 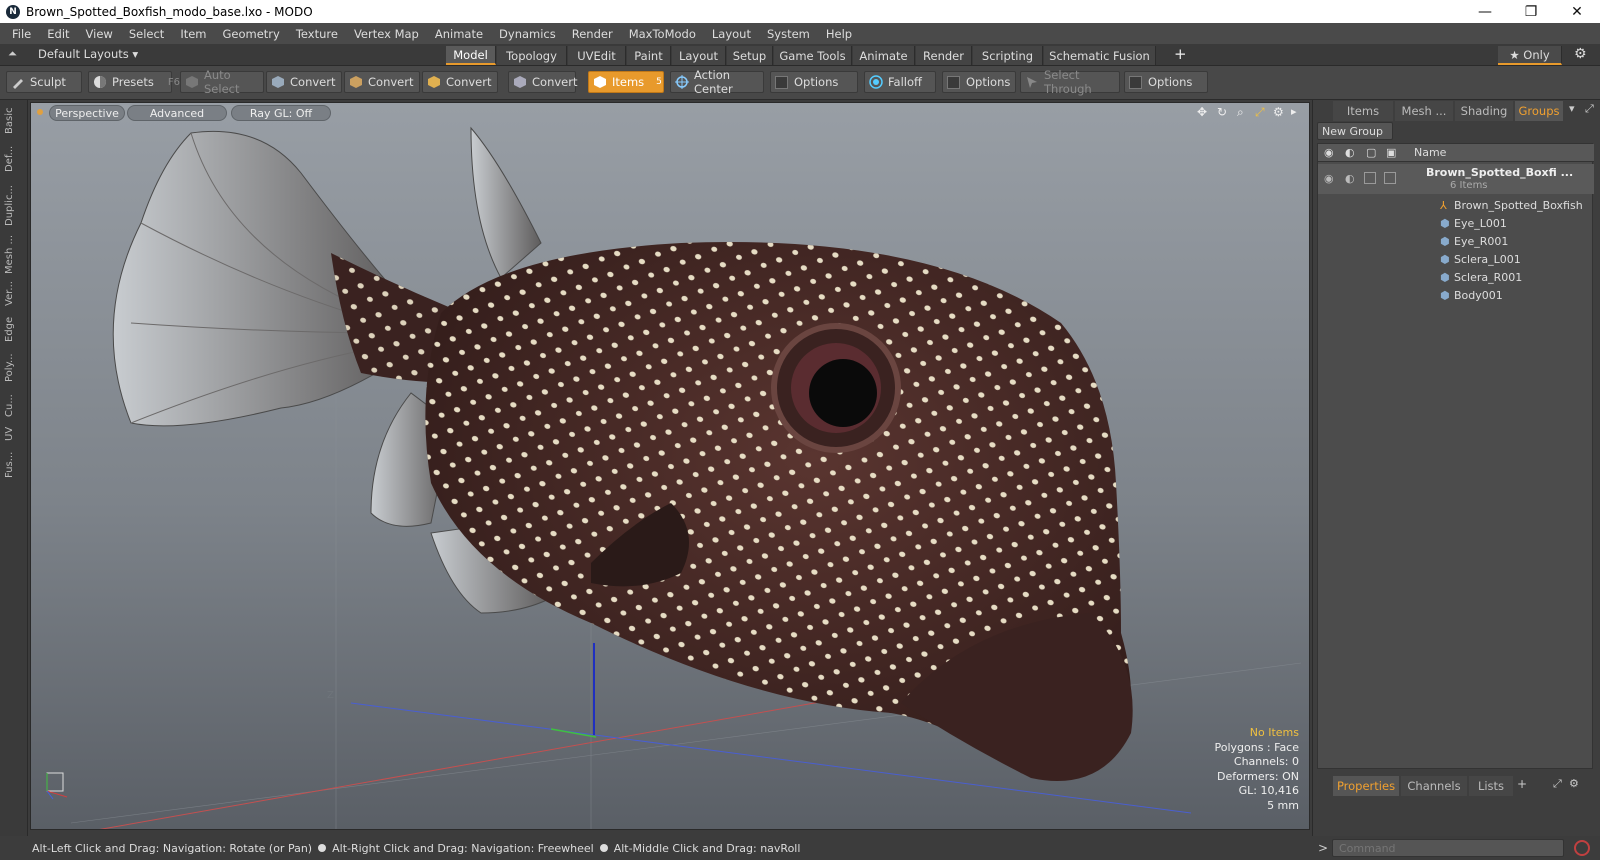 I want to click on fit-icon: ⤢, so click(x=1260, y=112).